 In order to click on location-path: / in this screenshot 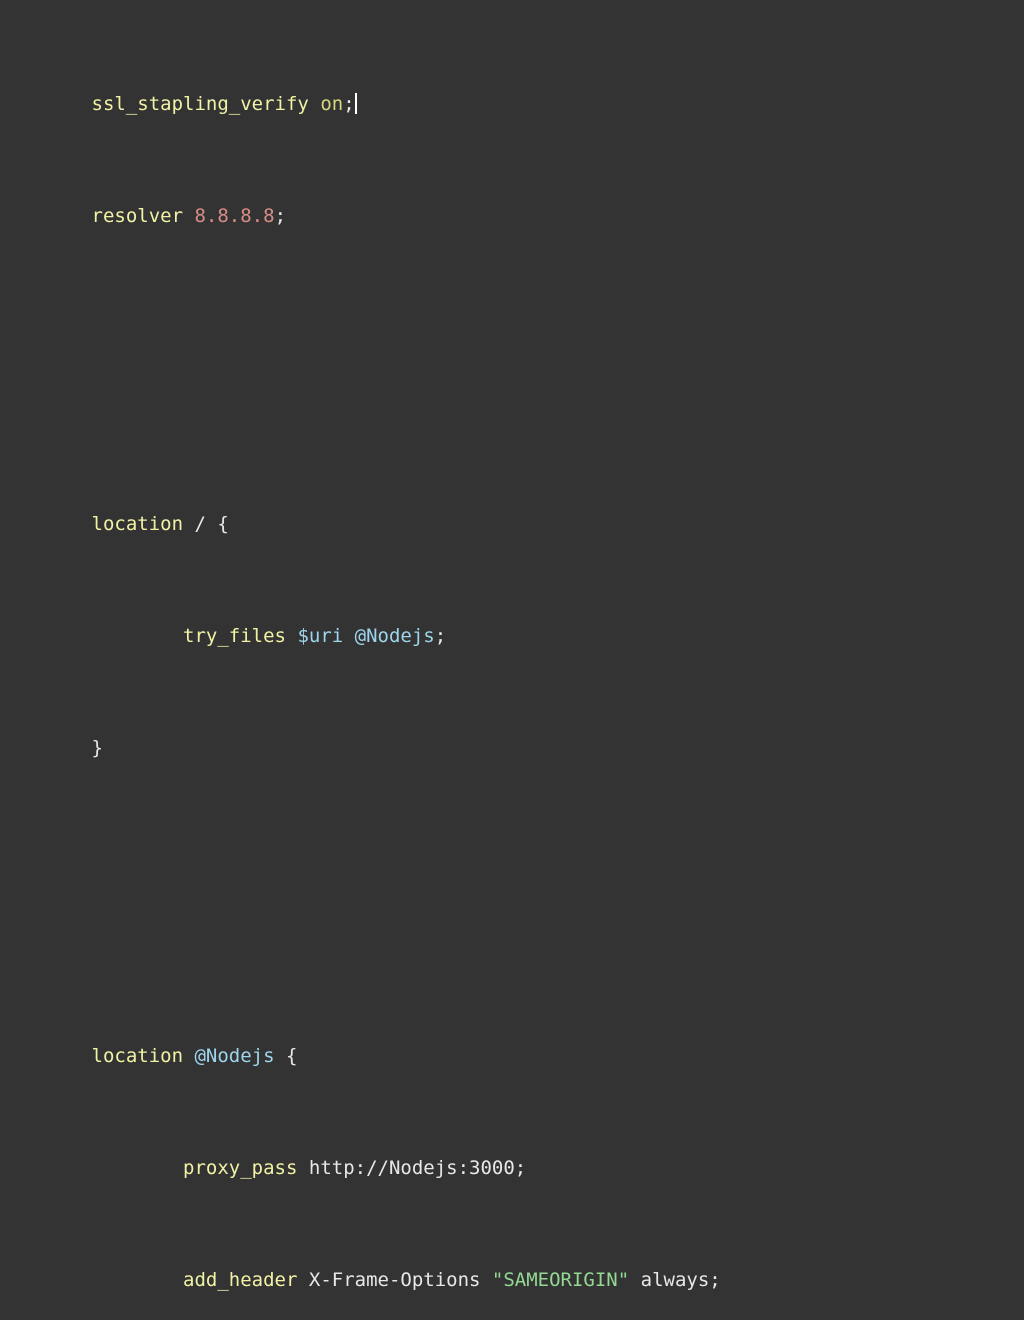, I will do `click(200, 524)`.